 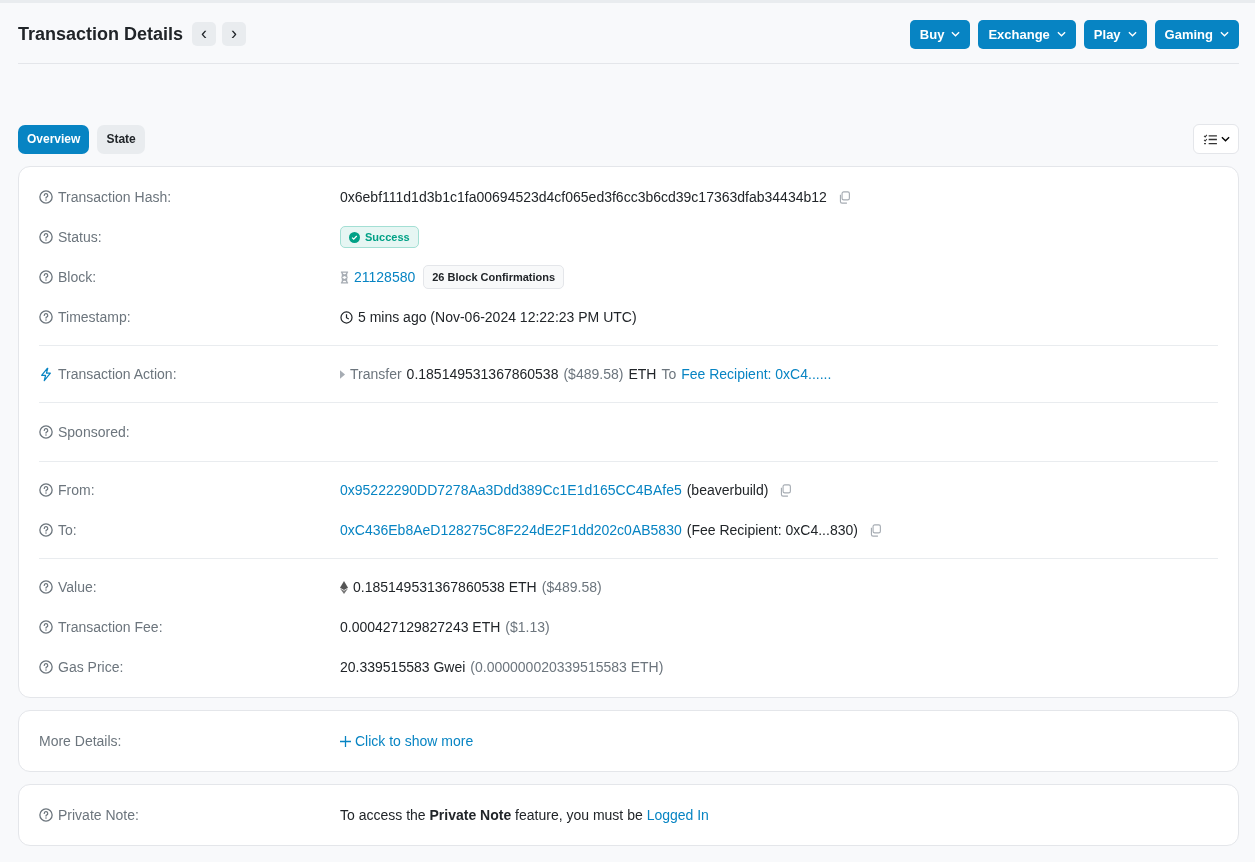 I want to click on tab: State, so click(x=121, y=139).